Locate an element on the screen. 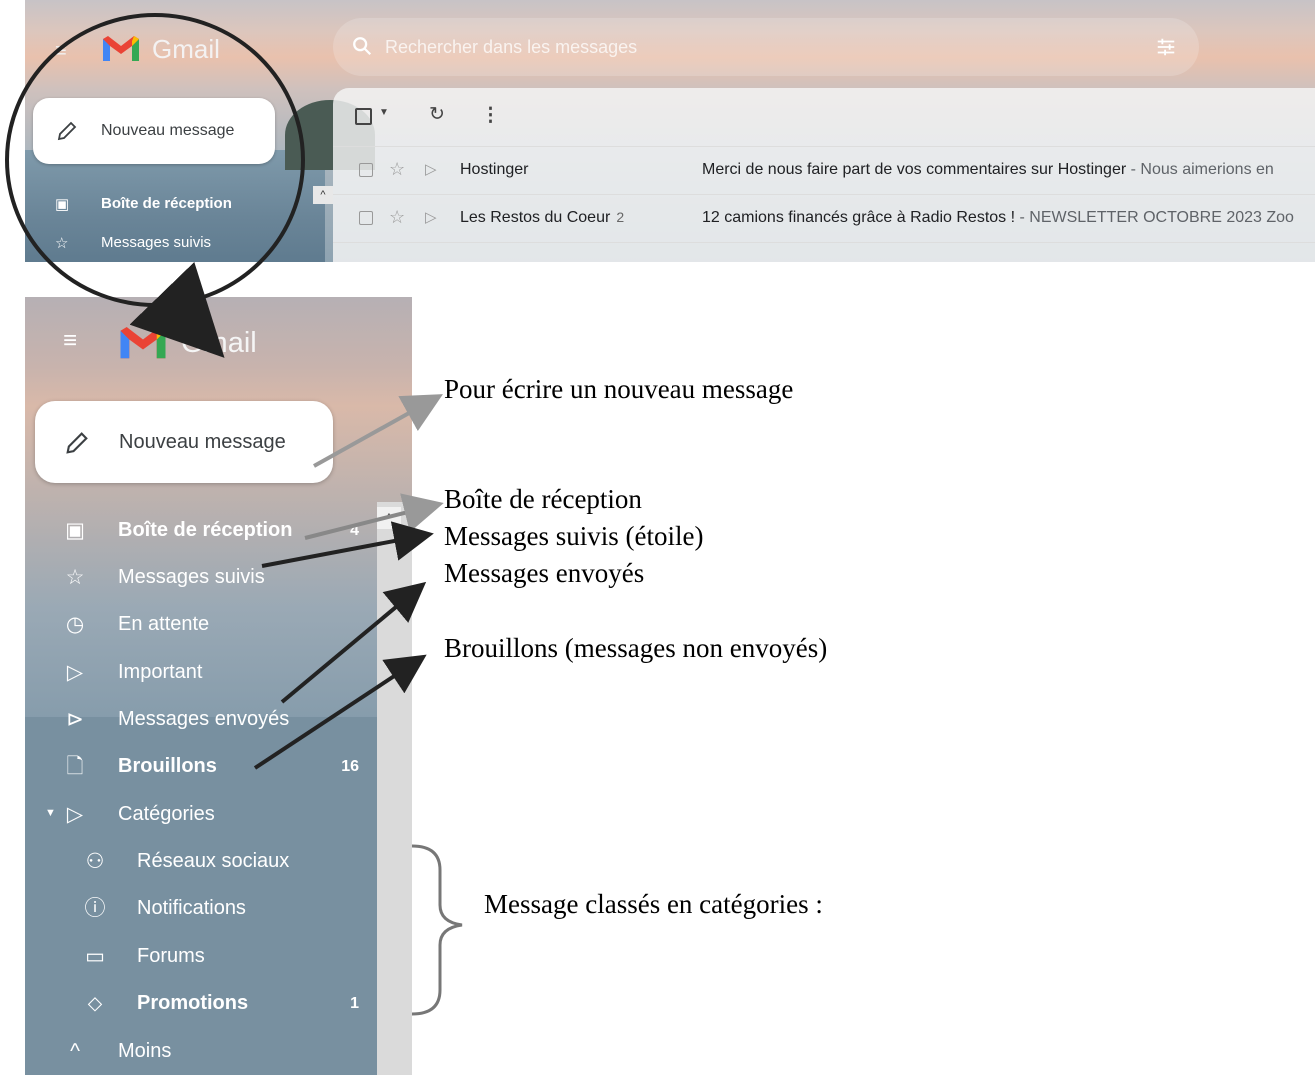 The height and width of the screenshot is (1075, 1315). zoom-circle is located at coordinates (155, 160).